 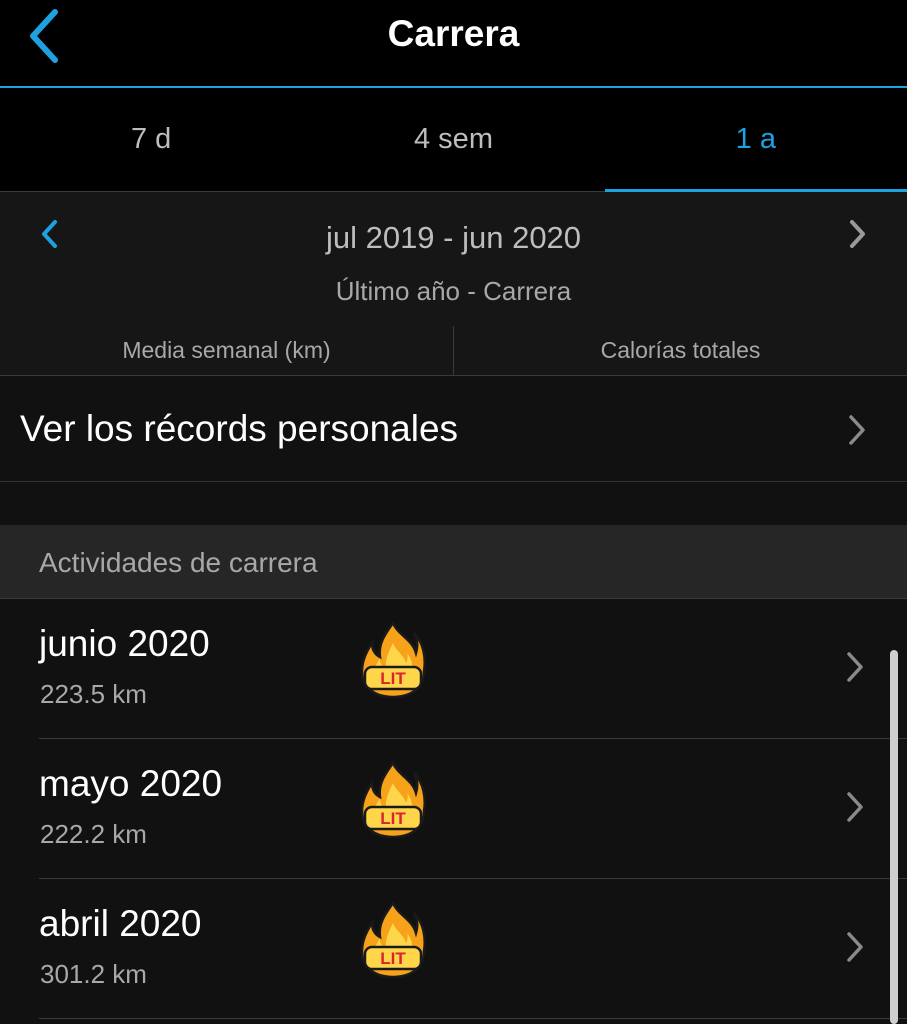 What do you see at coordinates (755, 140) in the screenshot?
I see `tab-1-year: 1 a` at bounding box center [755, 140].